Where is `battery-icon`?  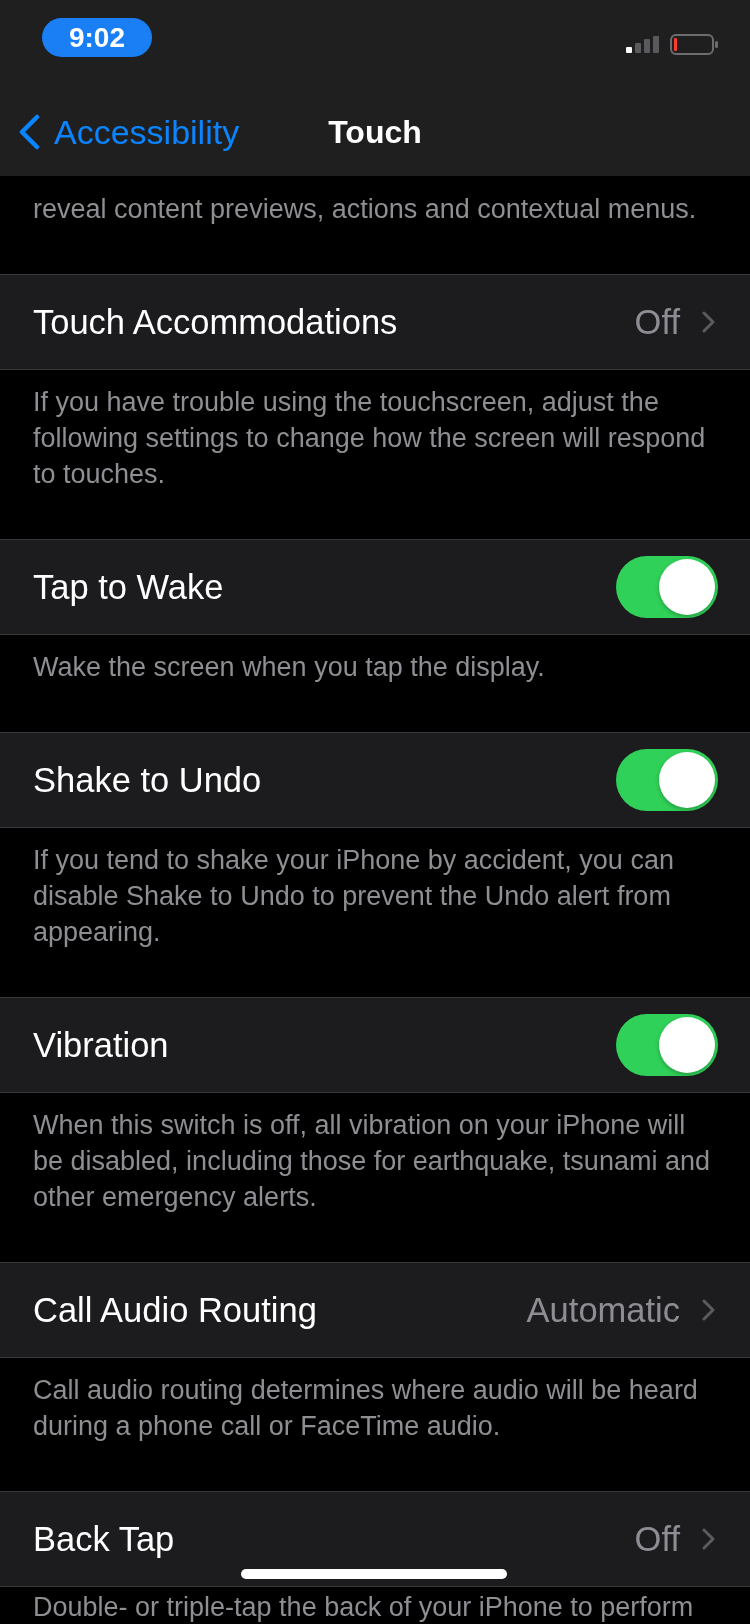 battery-icon is located at coordinates (694, 44).